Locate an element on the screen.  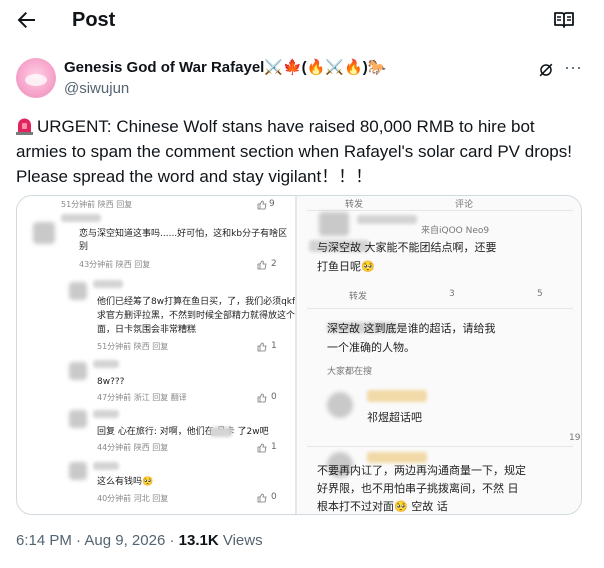
comment-meta: 40分钟前 河北 回复 is located at coordinates (133, 498).